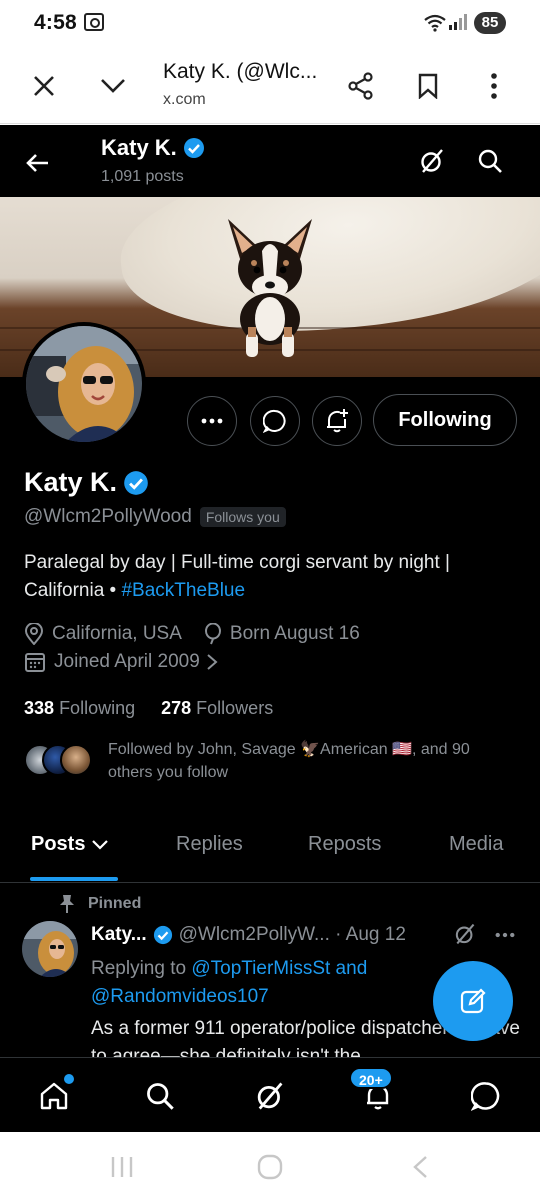 Image resolution: width=540 pixels, height=1200 pixels. Describe the element at coordinates (122, 1167) in the screenshot. I see `recent-apps-button` at that location.